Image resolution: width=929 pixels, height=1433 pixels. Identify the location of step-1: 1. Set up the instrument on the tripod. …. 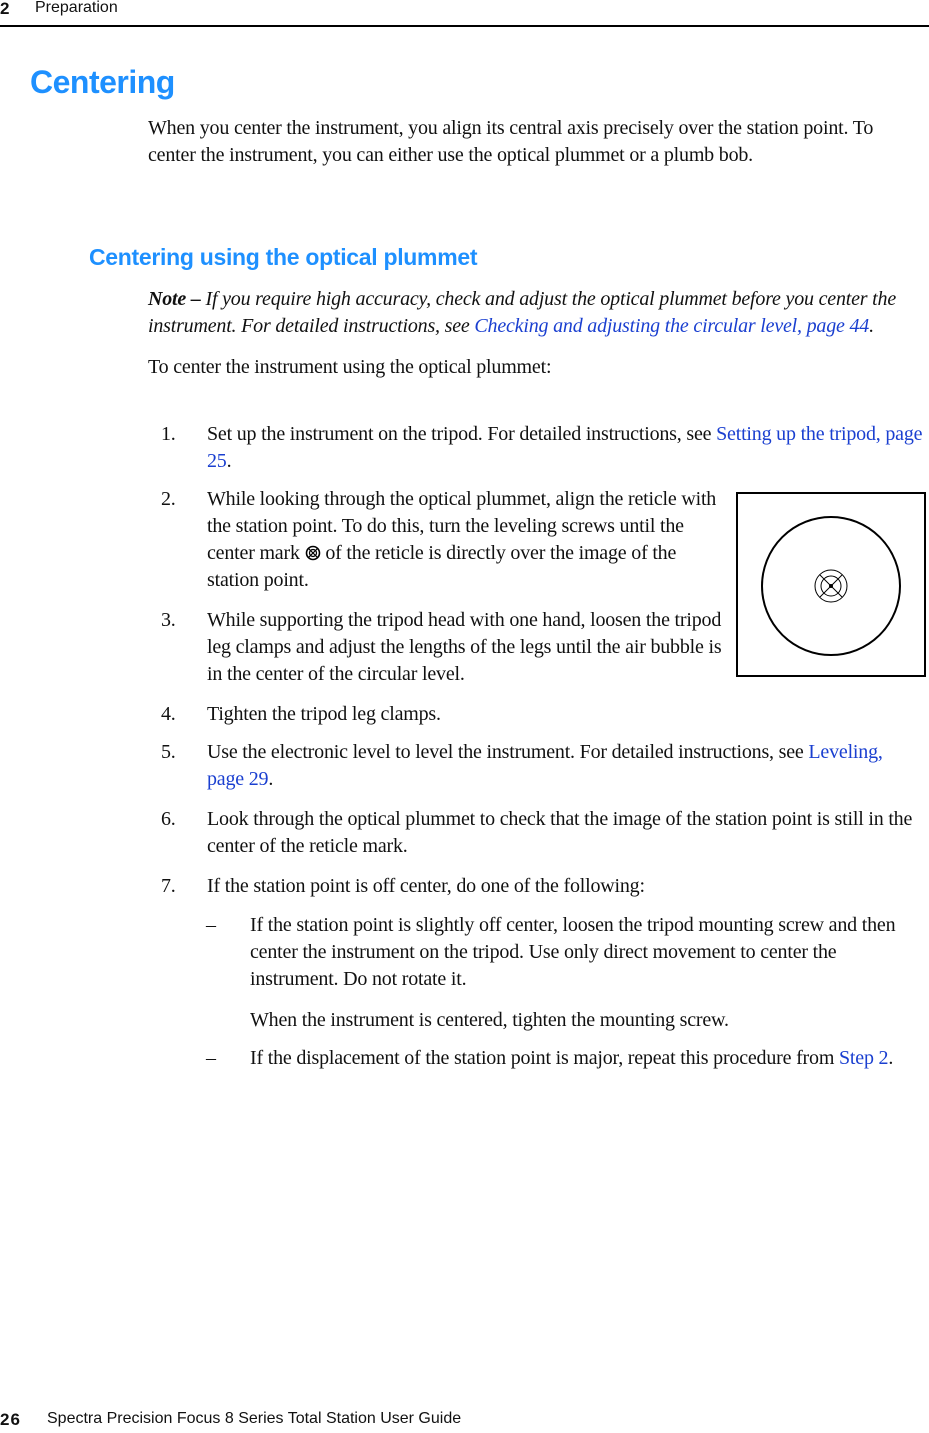
(545, 448).